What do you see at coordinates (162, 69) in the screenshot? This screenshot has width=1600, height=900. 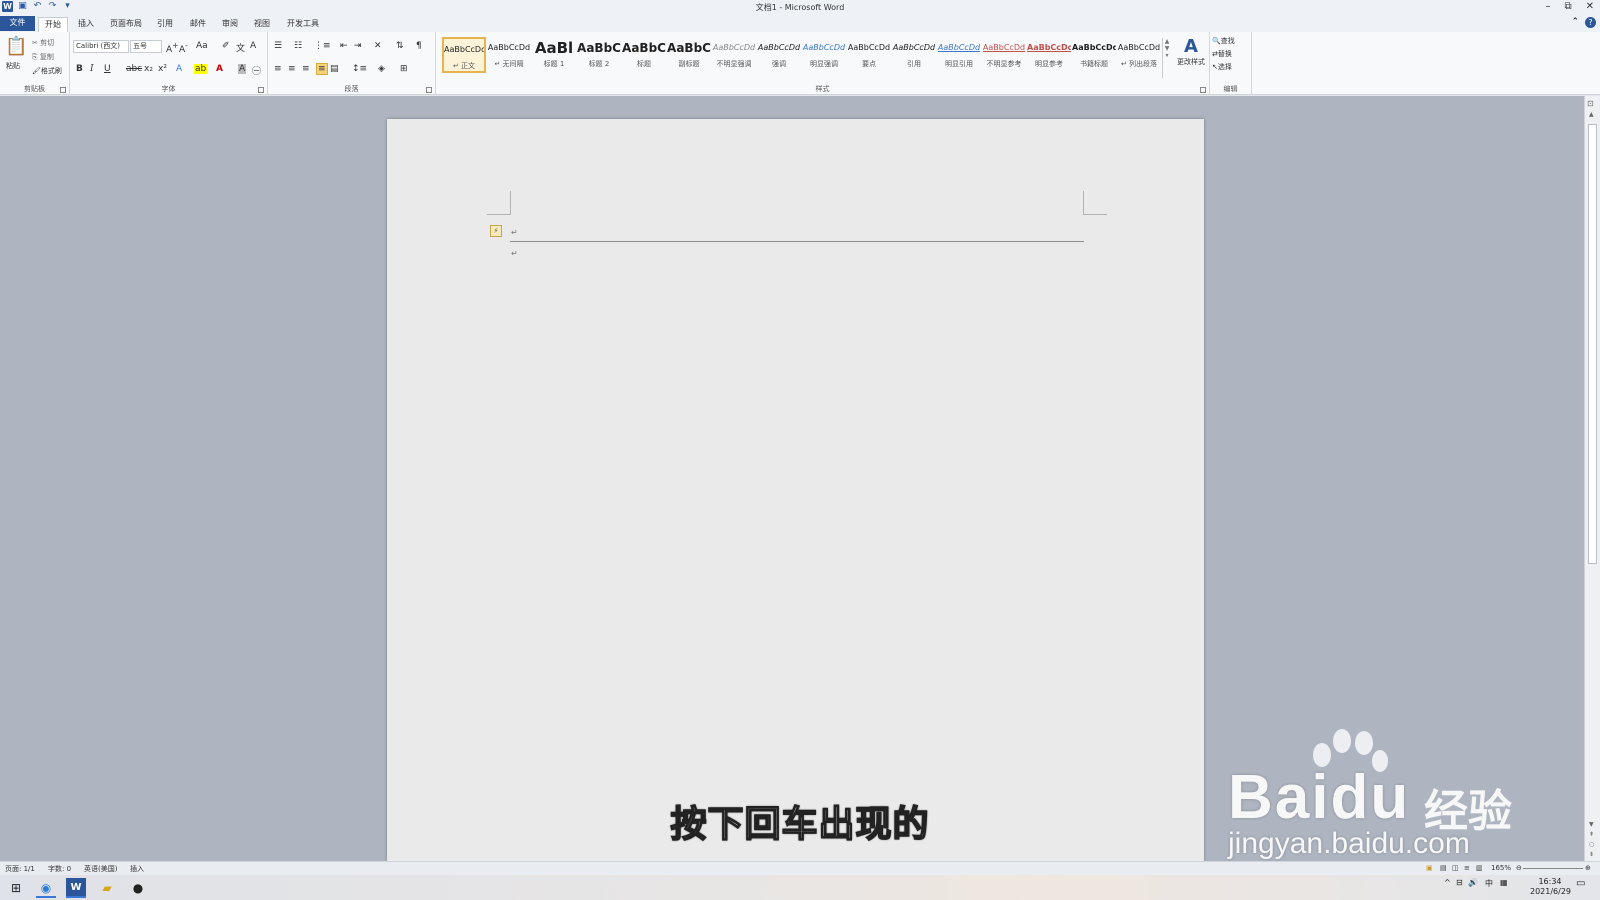 I see `superscript-icon: x²` at bounding box center [162, 69].